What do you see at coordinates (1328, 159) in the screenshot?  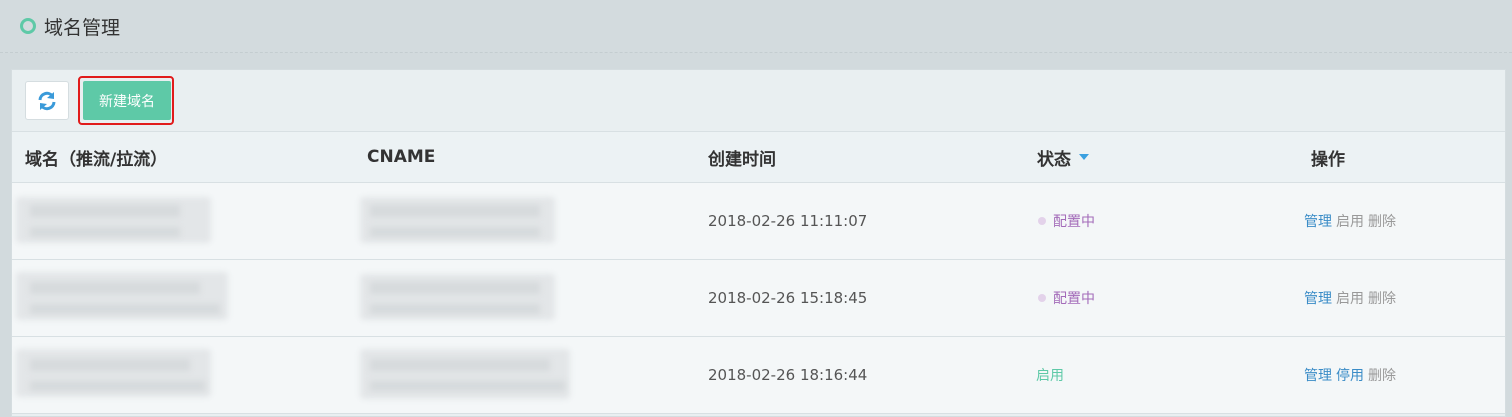 I see `column-header-actions: 操作` at bounding box center [1328, 159].